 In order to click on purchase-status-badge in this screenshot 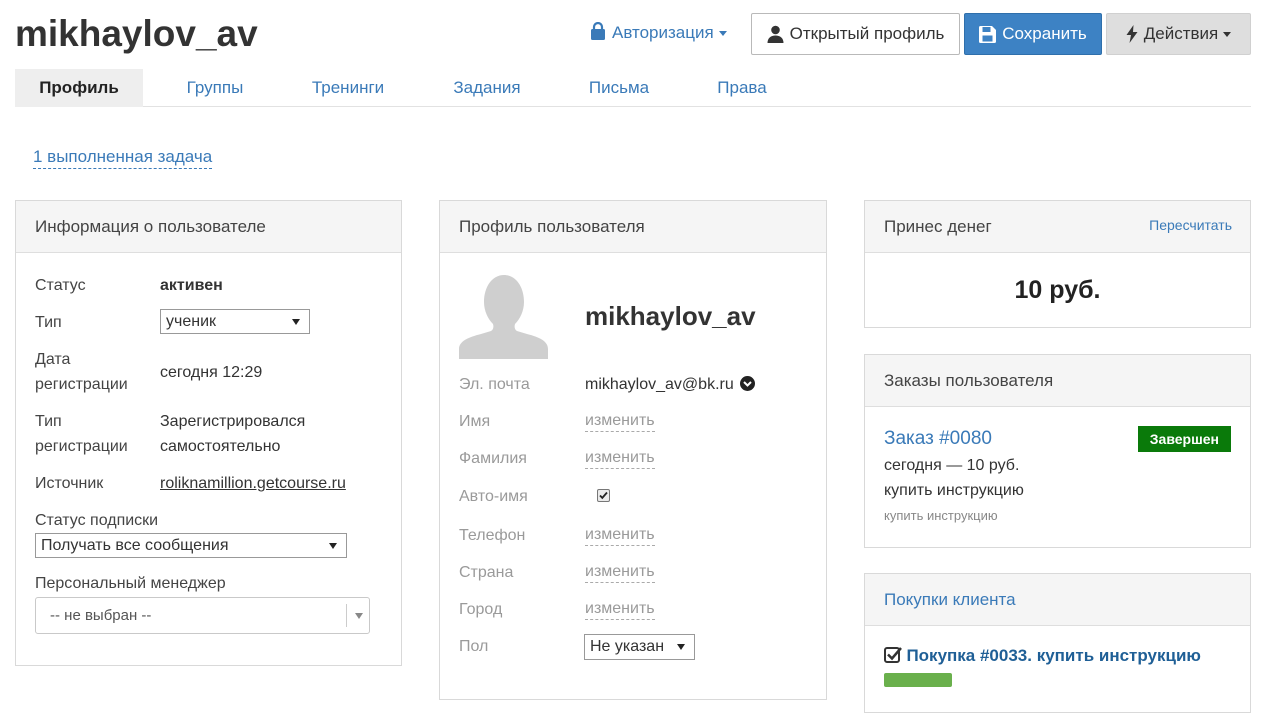, I will do `click(918, 680)`.